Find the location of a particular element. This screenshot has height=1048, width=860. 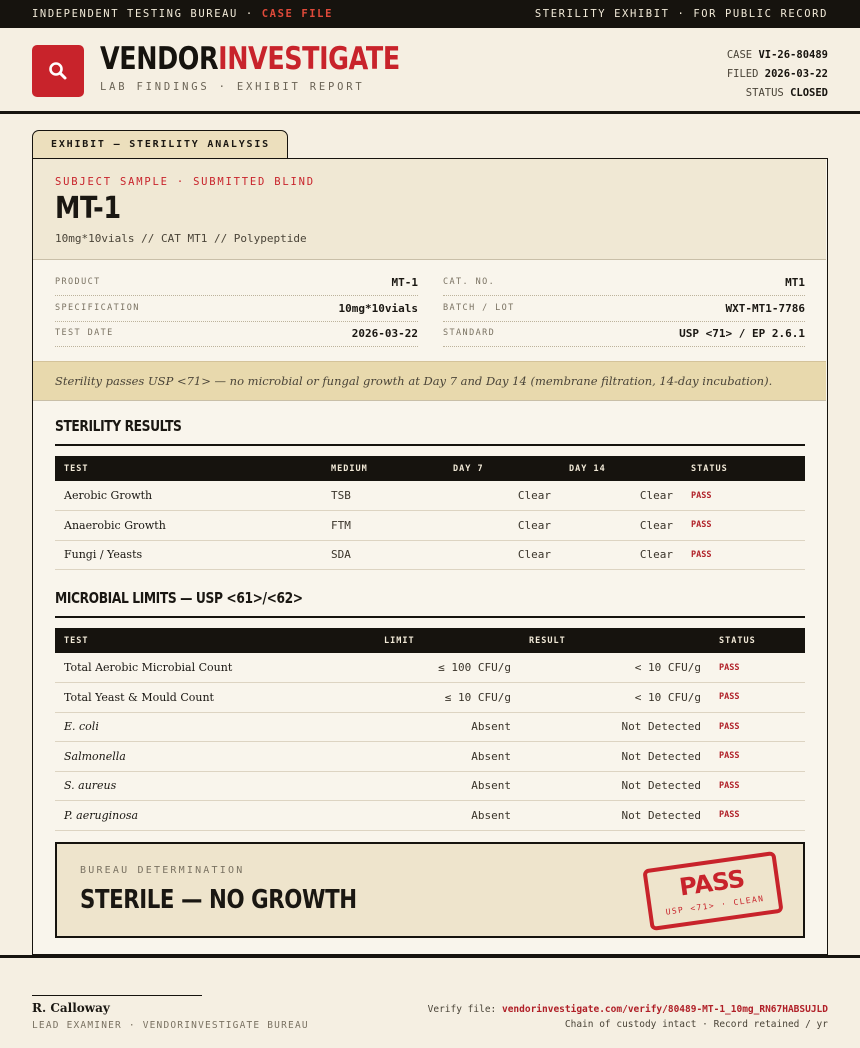

meta-value: 10mg*10vials is located at coordinates (378, 308).